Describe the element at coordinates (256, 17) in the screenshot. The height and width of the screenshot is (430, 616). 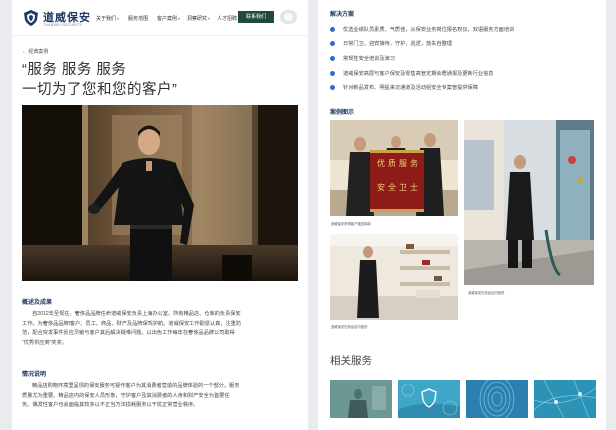
I see `contact-us-button: 联系我们` at that location.